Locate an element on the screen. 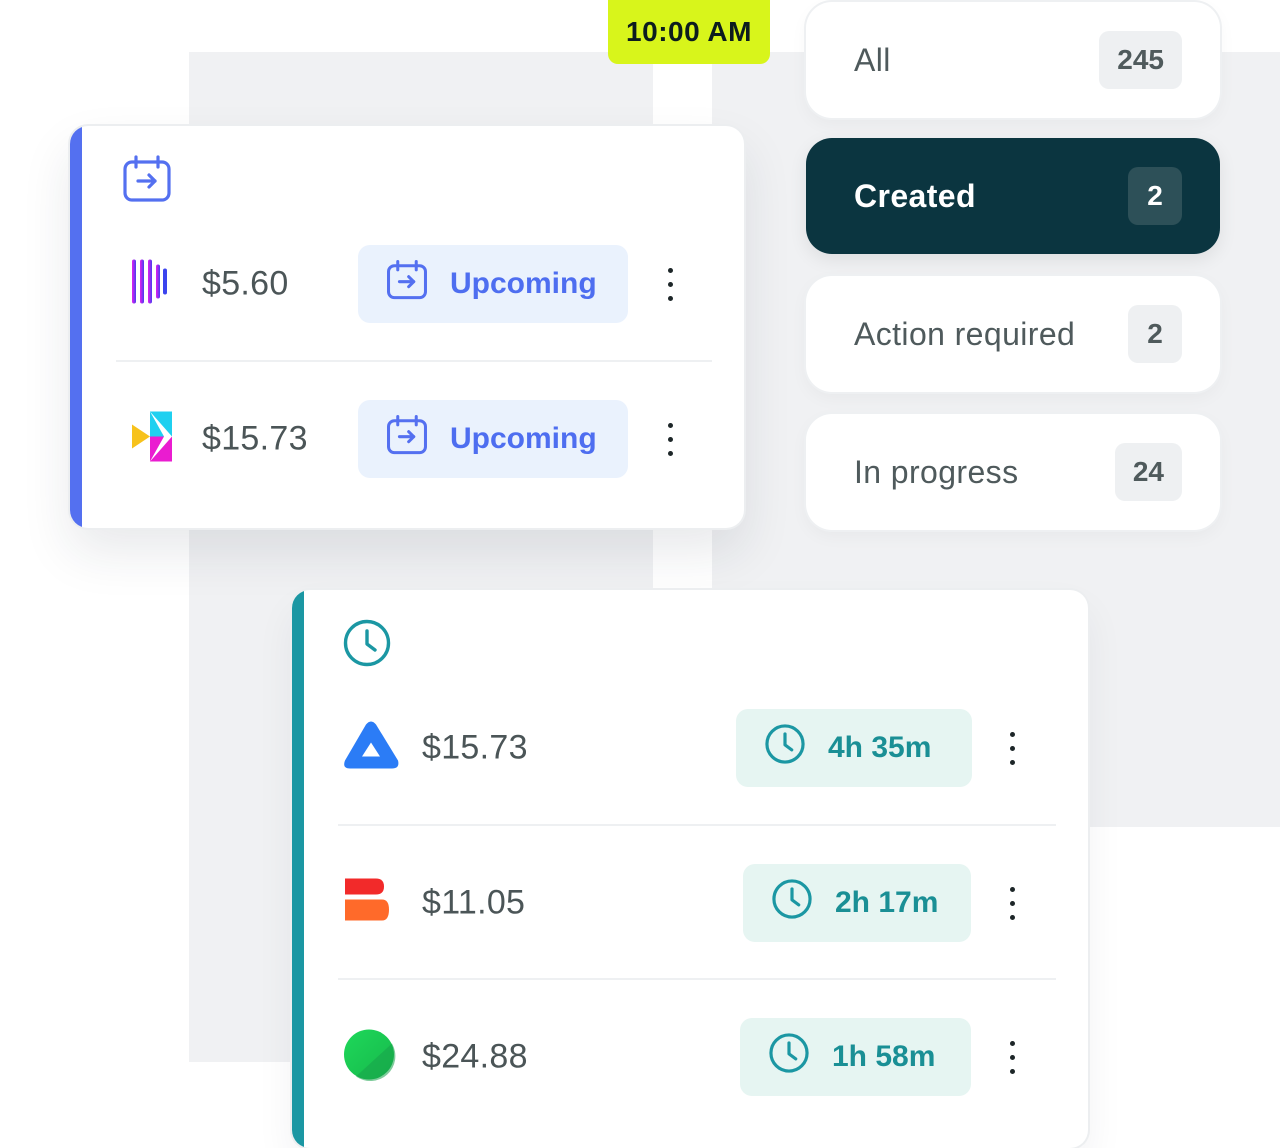  upcoming-accent-bar is located at coordinates (76, 327).